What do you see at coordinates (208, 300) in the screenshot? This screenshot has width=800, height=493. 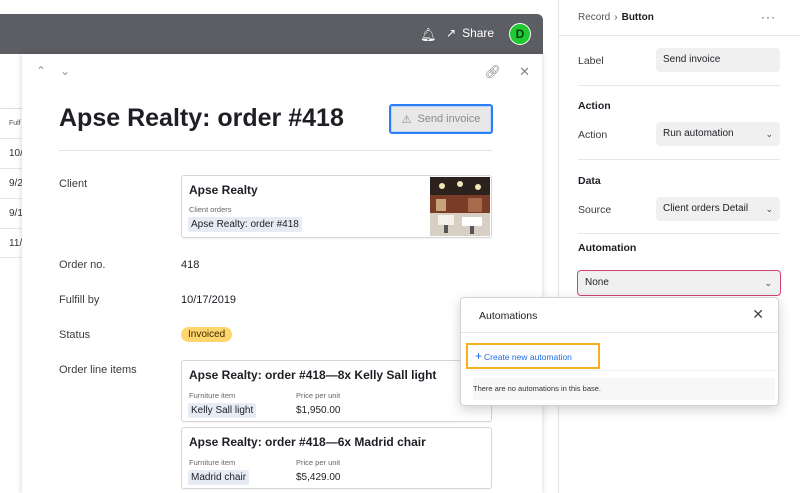 I see `fulfill-by-value: 10/17/2019` at bounding box center [208, 300].